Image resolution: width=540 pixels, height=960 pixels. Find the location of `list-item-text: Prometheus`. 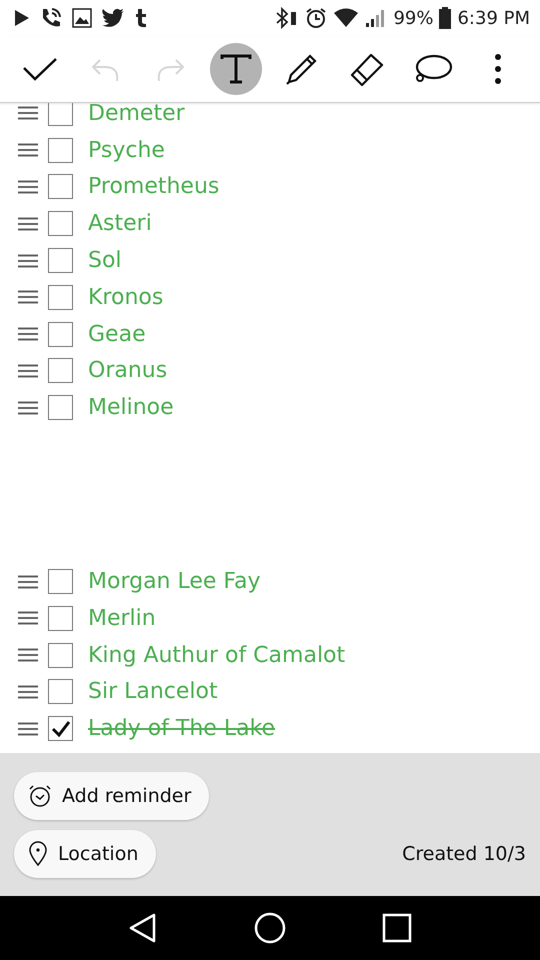

list-item-text: Prometheus is located at coordinates (154, 187).